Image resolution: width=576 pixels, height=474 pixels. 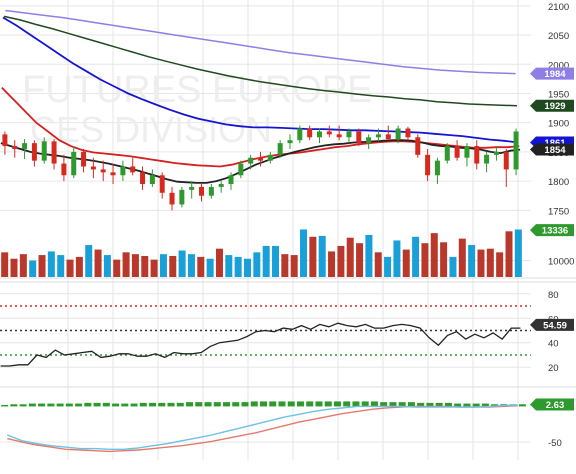 I want to click on rsi-badge-label: 54.59, so click(x=555, y=325).